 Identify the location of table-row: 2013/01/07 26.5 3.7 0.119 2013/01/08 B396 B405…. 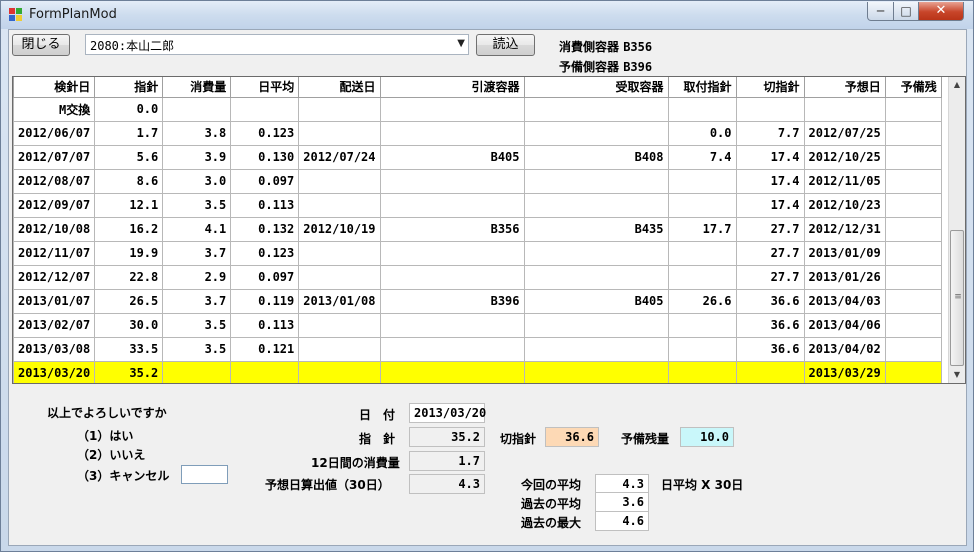
(477, 301).